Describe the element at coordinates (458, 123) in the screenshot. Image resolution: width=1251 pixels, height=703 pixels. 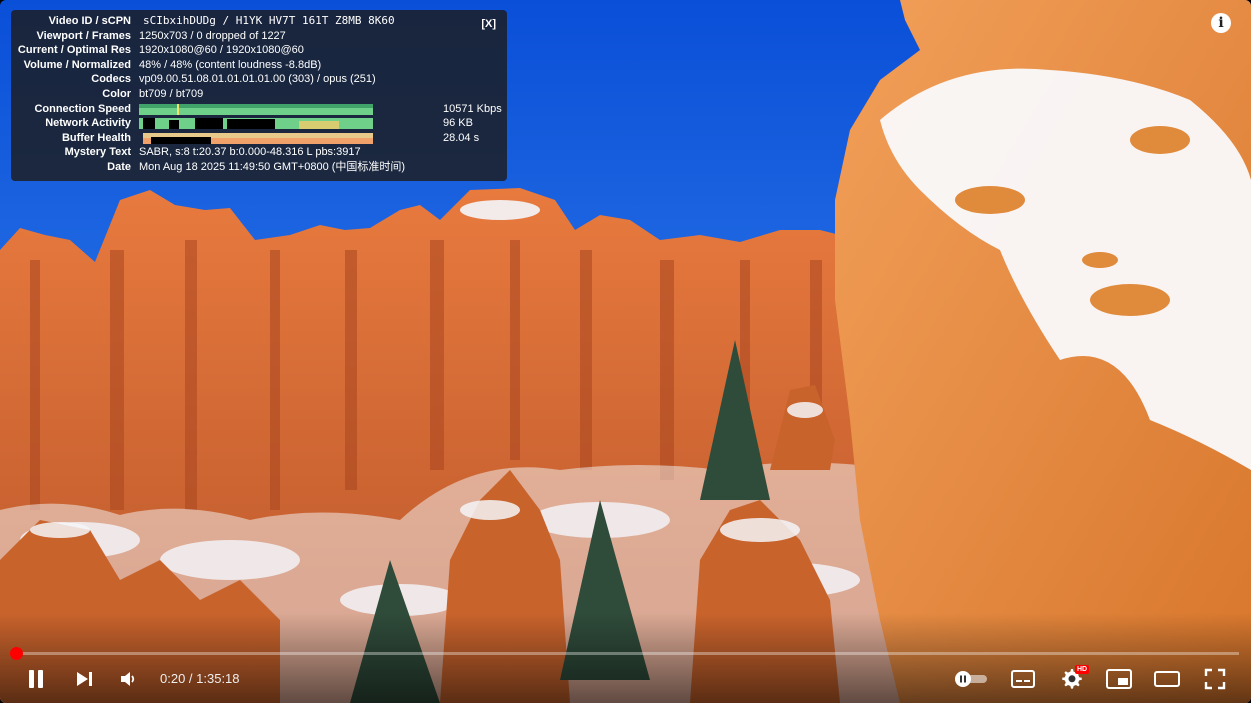
I see `stats-value: 96 KB` at that location.